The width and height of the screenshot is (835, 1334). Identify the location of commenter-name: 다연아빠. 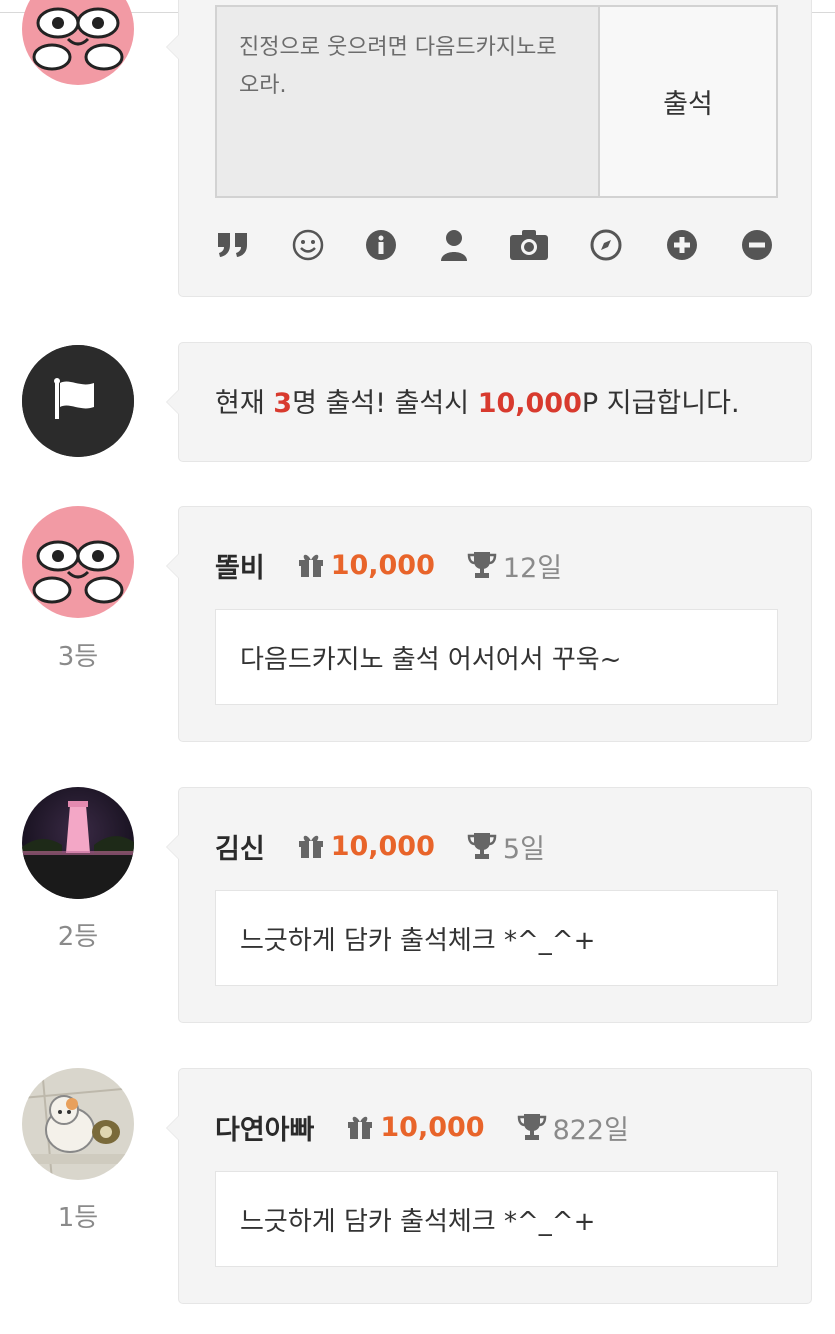
(264, 1127).